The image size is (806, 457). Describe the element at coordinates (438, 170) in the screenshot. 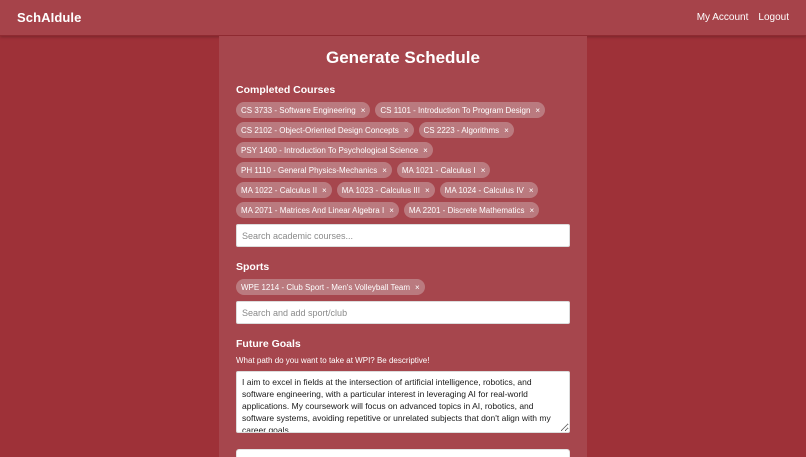

I see `chip-label: MA 1021 - Calculus I` at that location.